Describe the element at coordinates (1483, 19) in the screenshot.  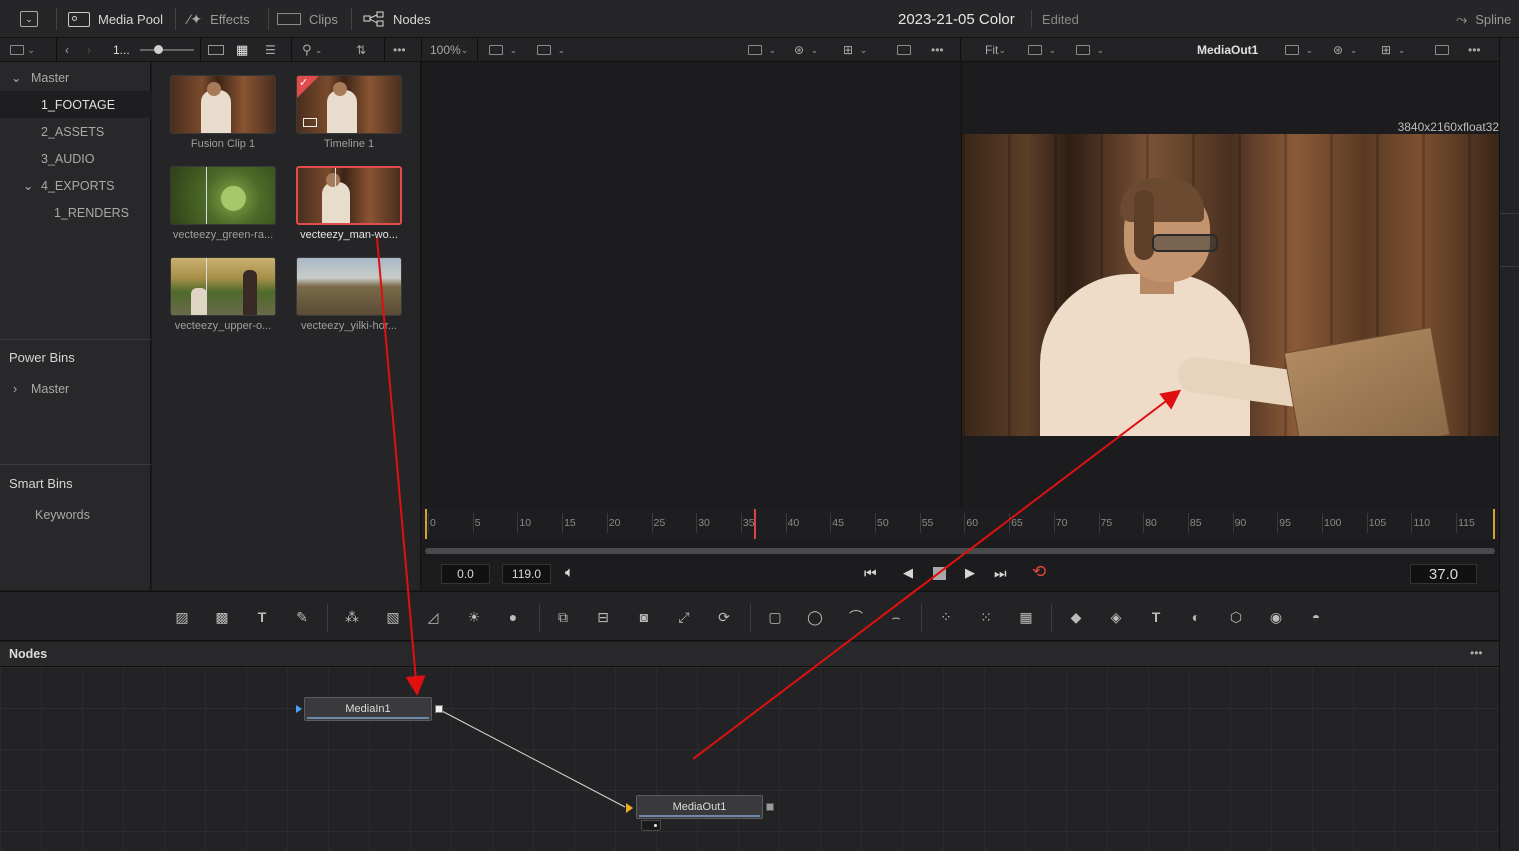
I see `spline-button: ⤳ Spline` at that location.